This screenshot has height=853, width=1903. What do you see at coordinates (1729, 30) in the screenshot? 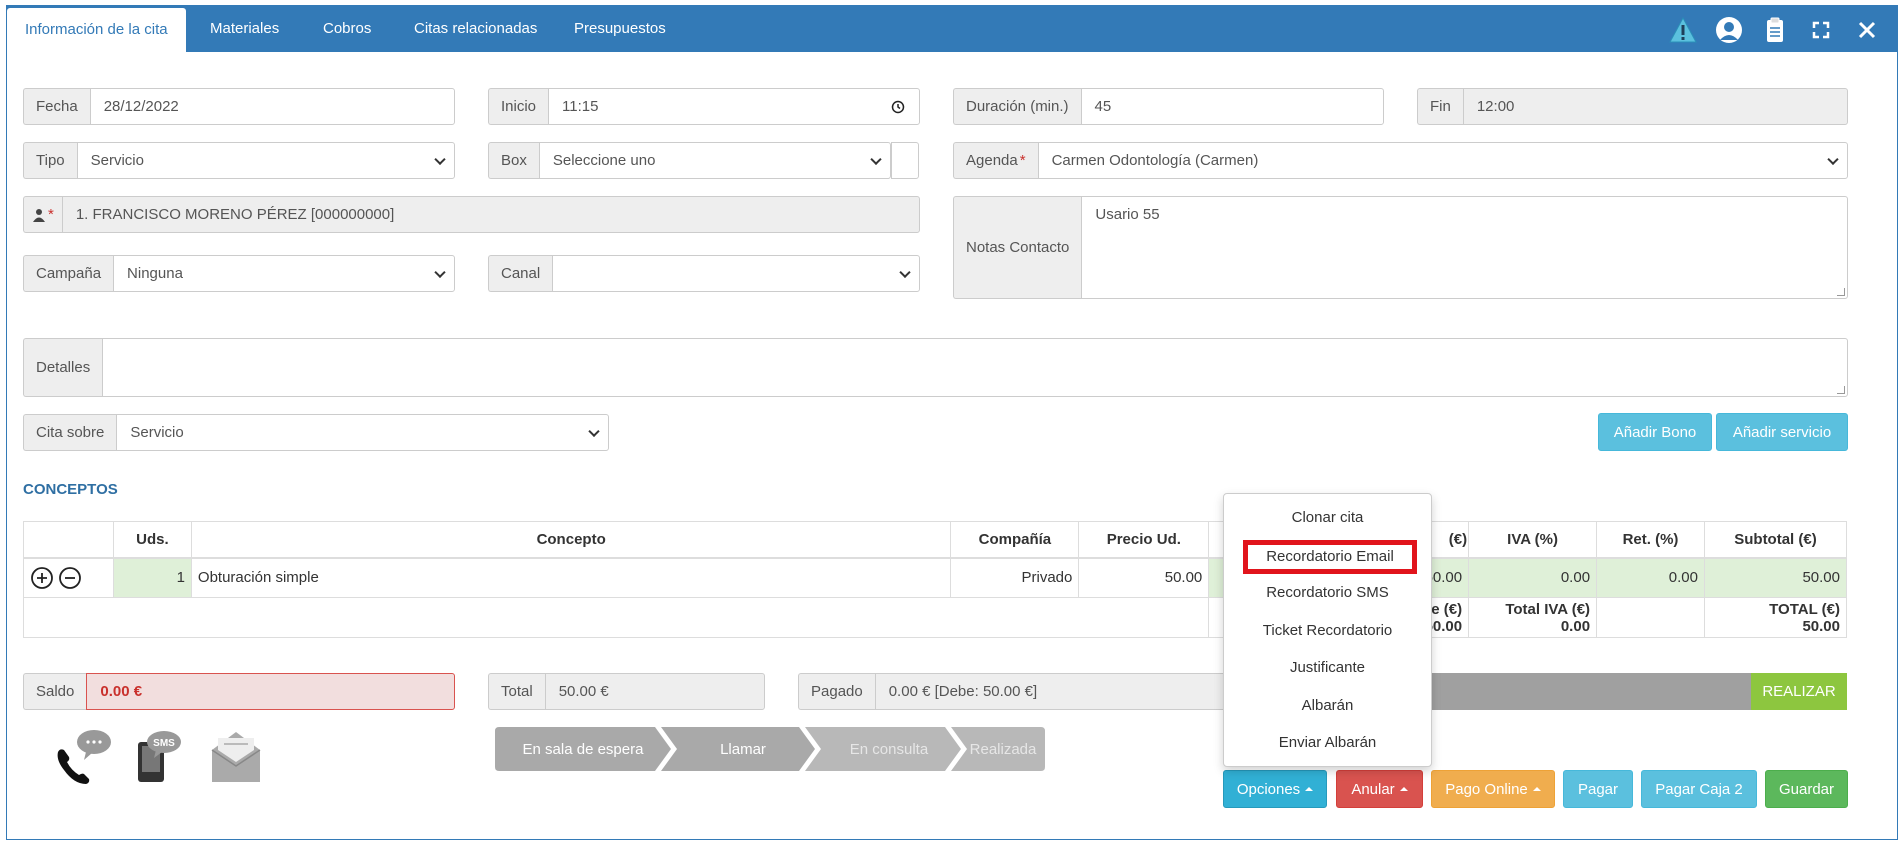
I see `user-avatar-icon` at bounding box center [1729, 30].